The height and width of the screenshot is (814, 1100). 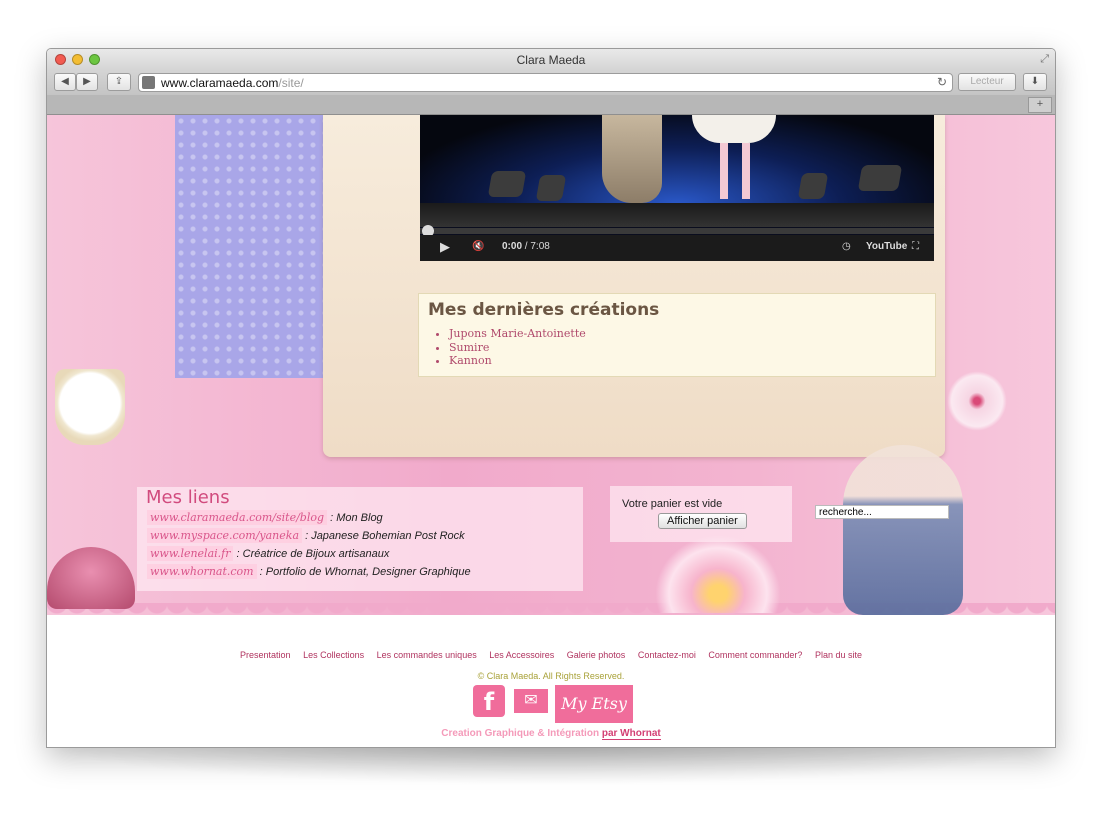 I want to click on downloads-button: ⬇, so click(x=1035, y=82).